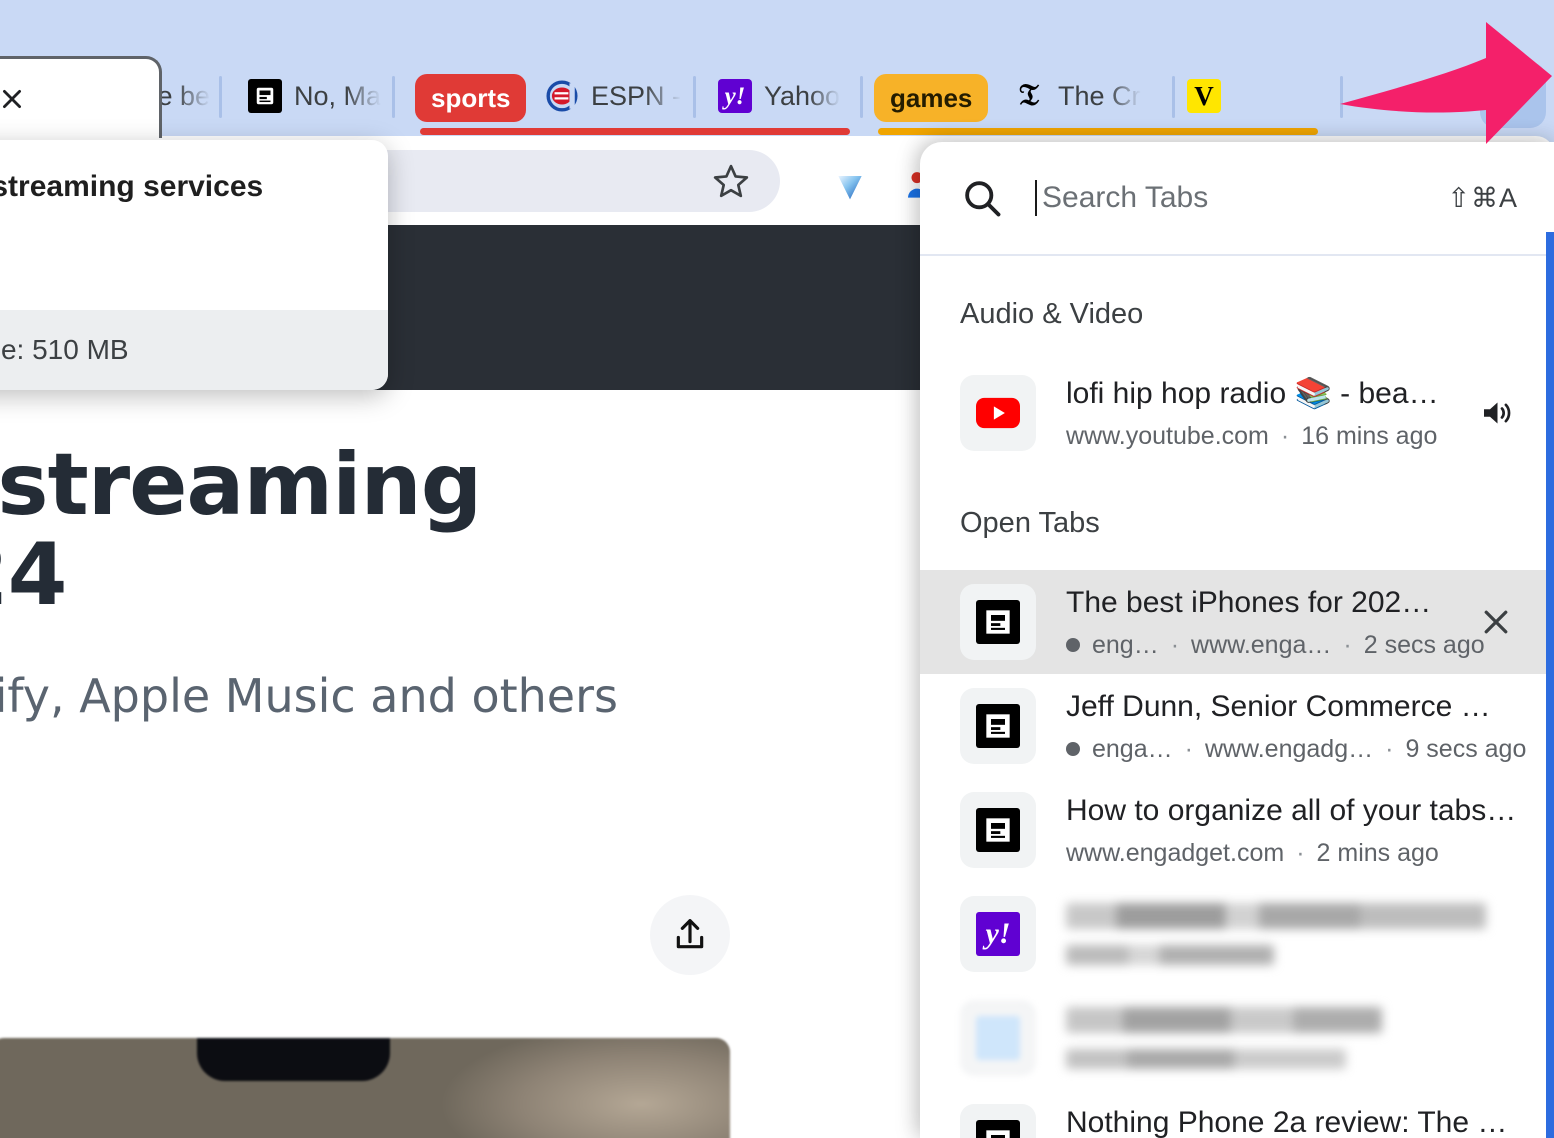 Image resolution: width=1554 pixels, height=1138 pixels. Describe the element at coordinates (1369, 435) in the screenshot. I see `list-item-time: 16 mins ago` at that location.